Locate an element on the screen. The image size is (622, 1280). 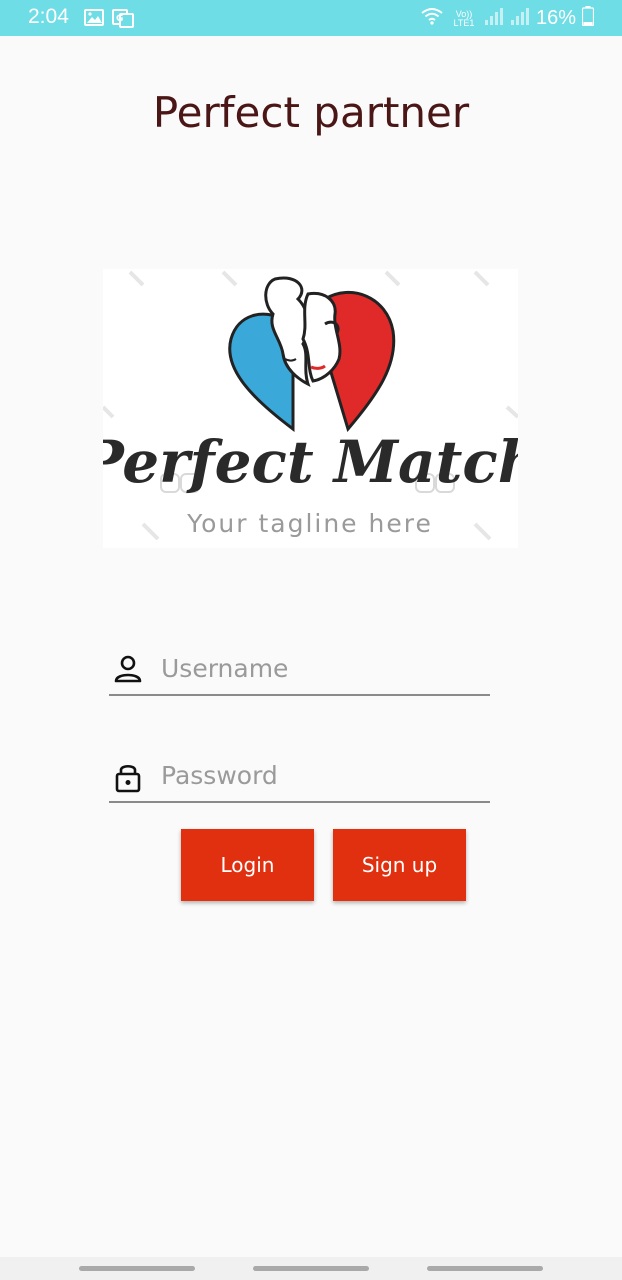
status-bar: 2:04 G Vo)) LTE1 16% is located at coordinates (311, 18).